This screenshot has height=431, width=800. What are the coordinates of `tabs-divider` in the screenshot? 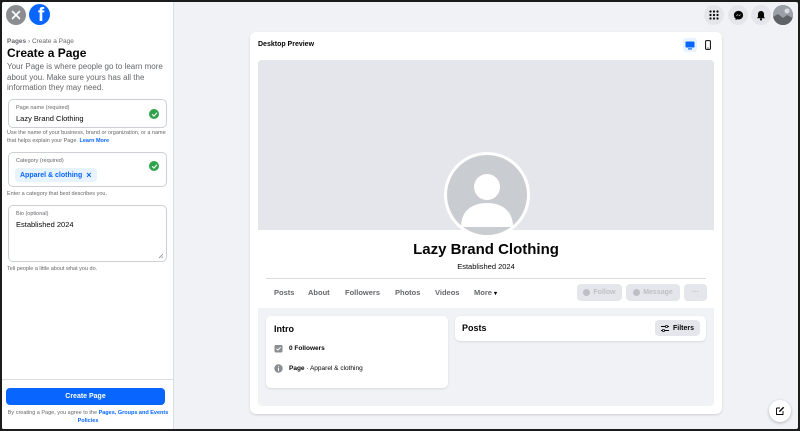 It's located at (486, 278).